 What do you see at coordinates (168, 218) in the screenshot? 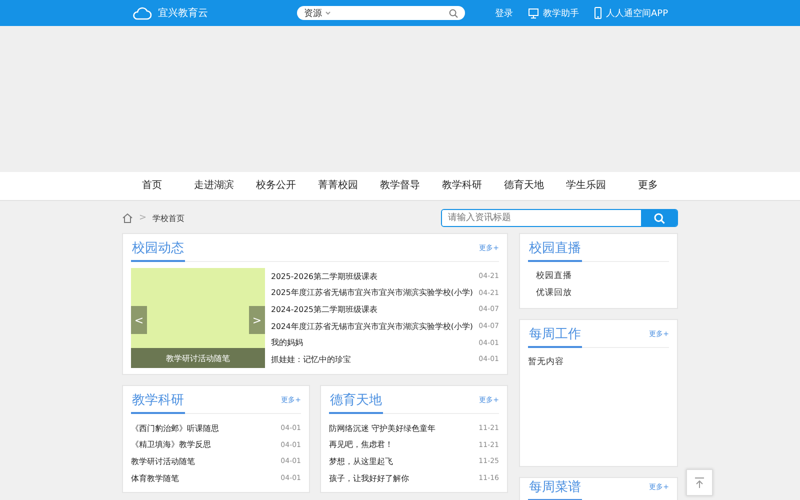
I see `breadcrumb-current: 学校首页` at bounding box center [168, 218].